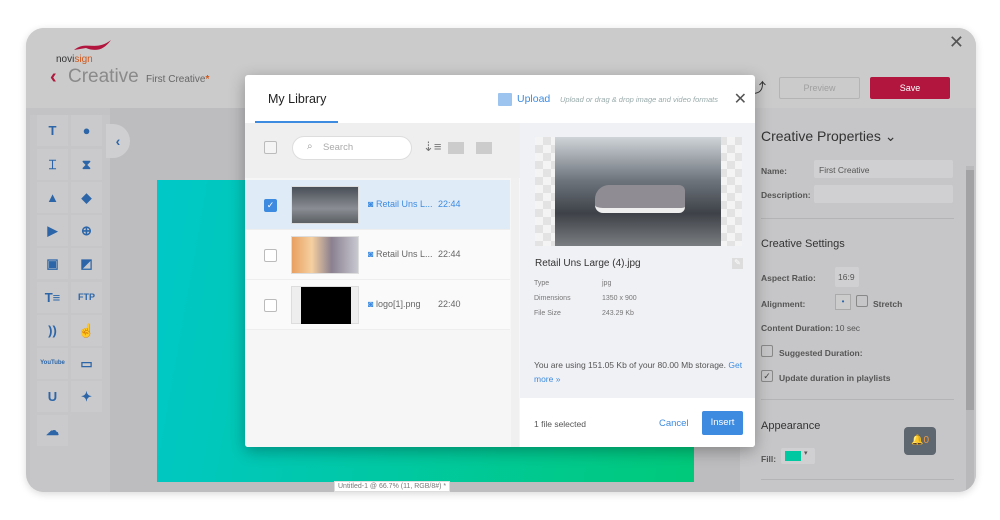 The height and width of the screenshot is (520, 1000). Describe the element at coordinates (449, 304) in the screenshot. I see `file-time: 22:40` at that location.